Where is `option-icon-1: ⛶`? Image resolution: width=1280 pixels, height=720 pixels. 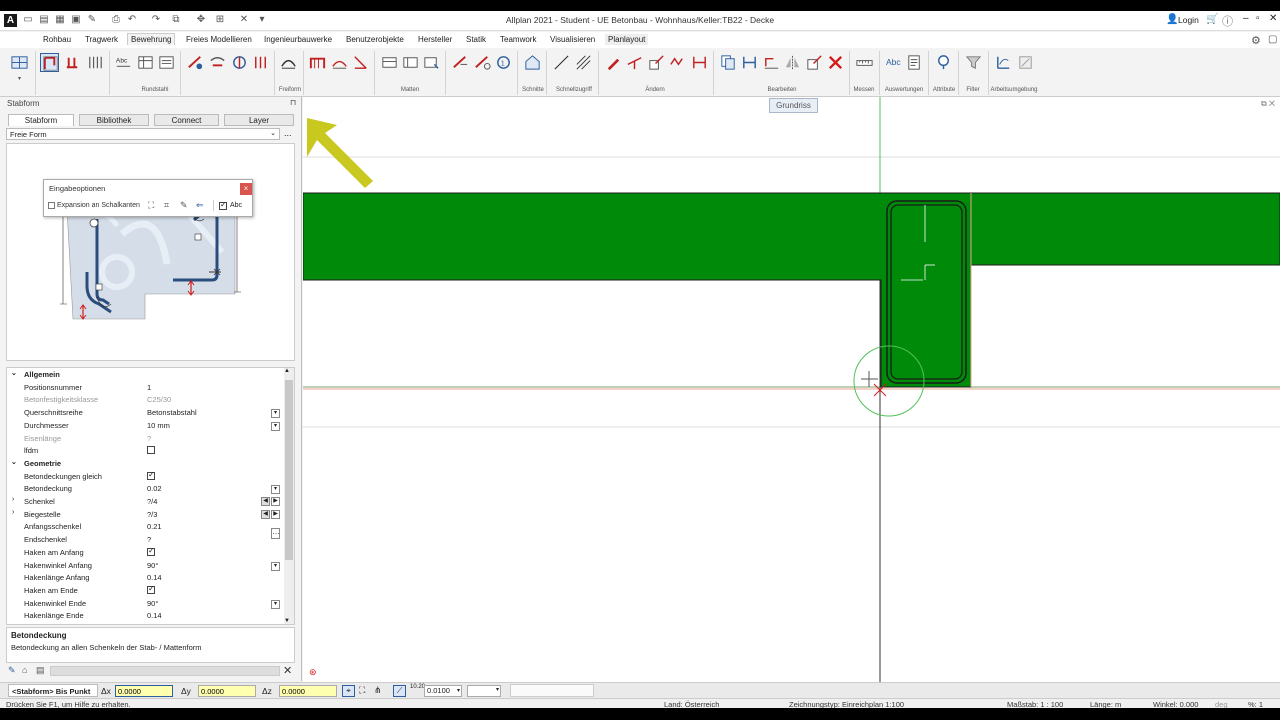 option-icon-1: ⛶ is located at coordinates (151, 205).